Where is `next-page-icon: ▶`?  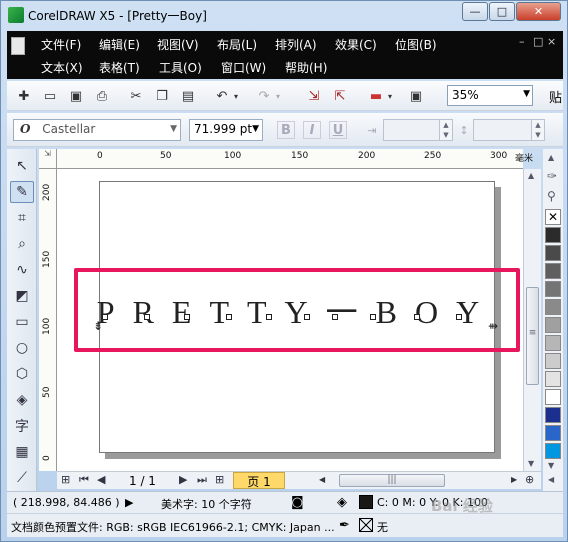 next-page-icon: ▶ is located at coordinates (183, 479).